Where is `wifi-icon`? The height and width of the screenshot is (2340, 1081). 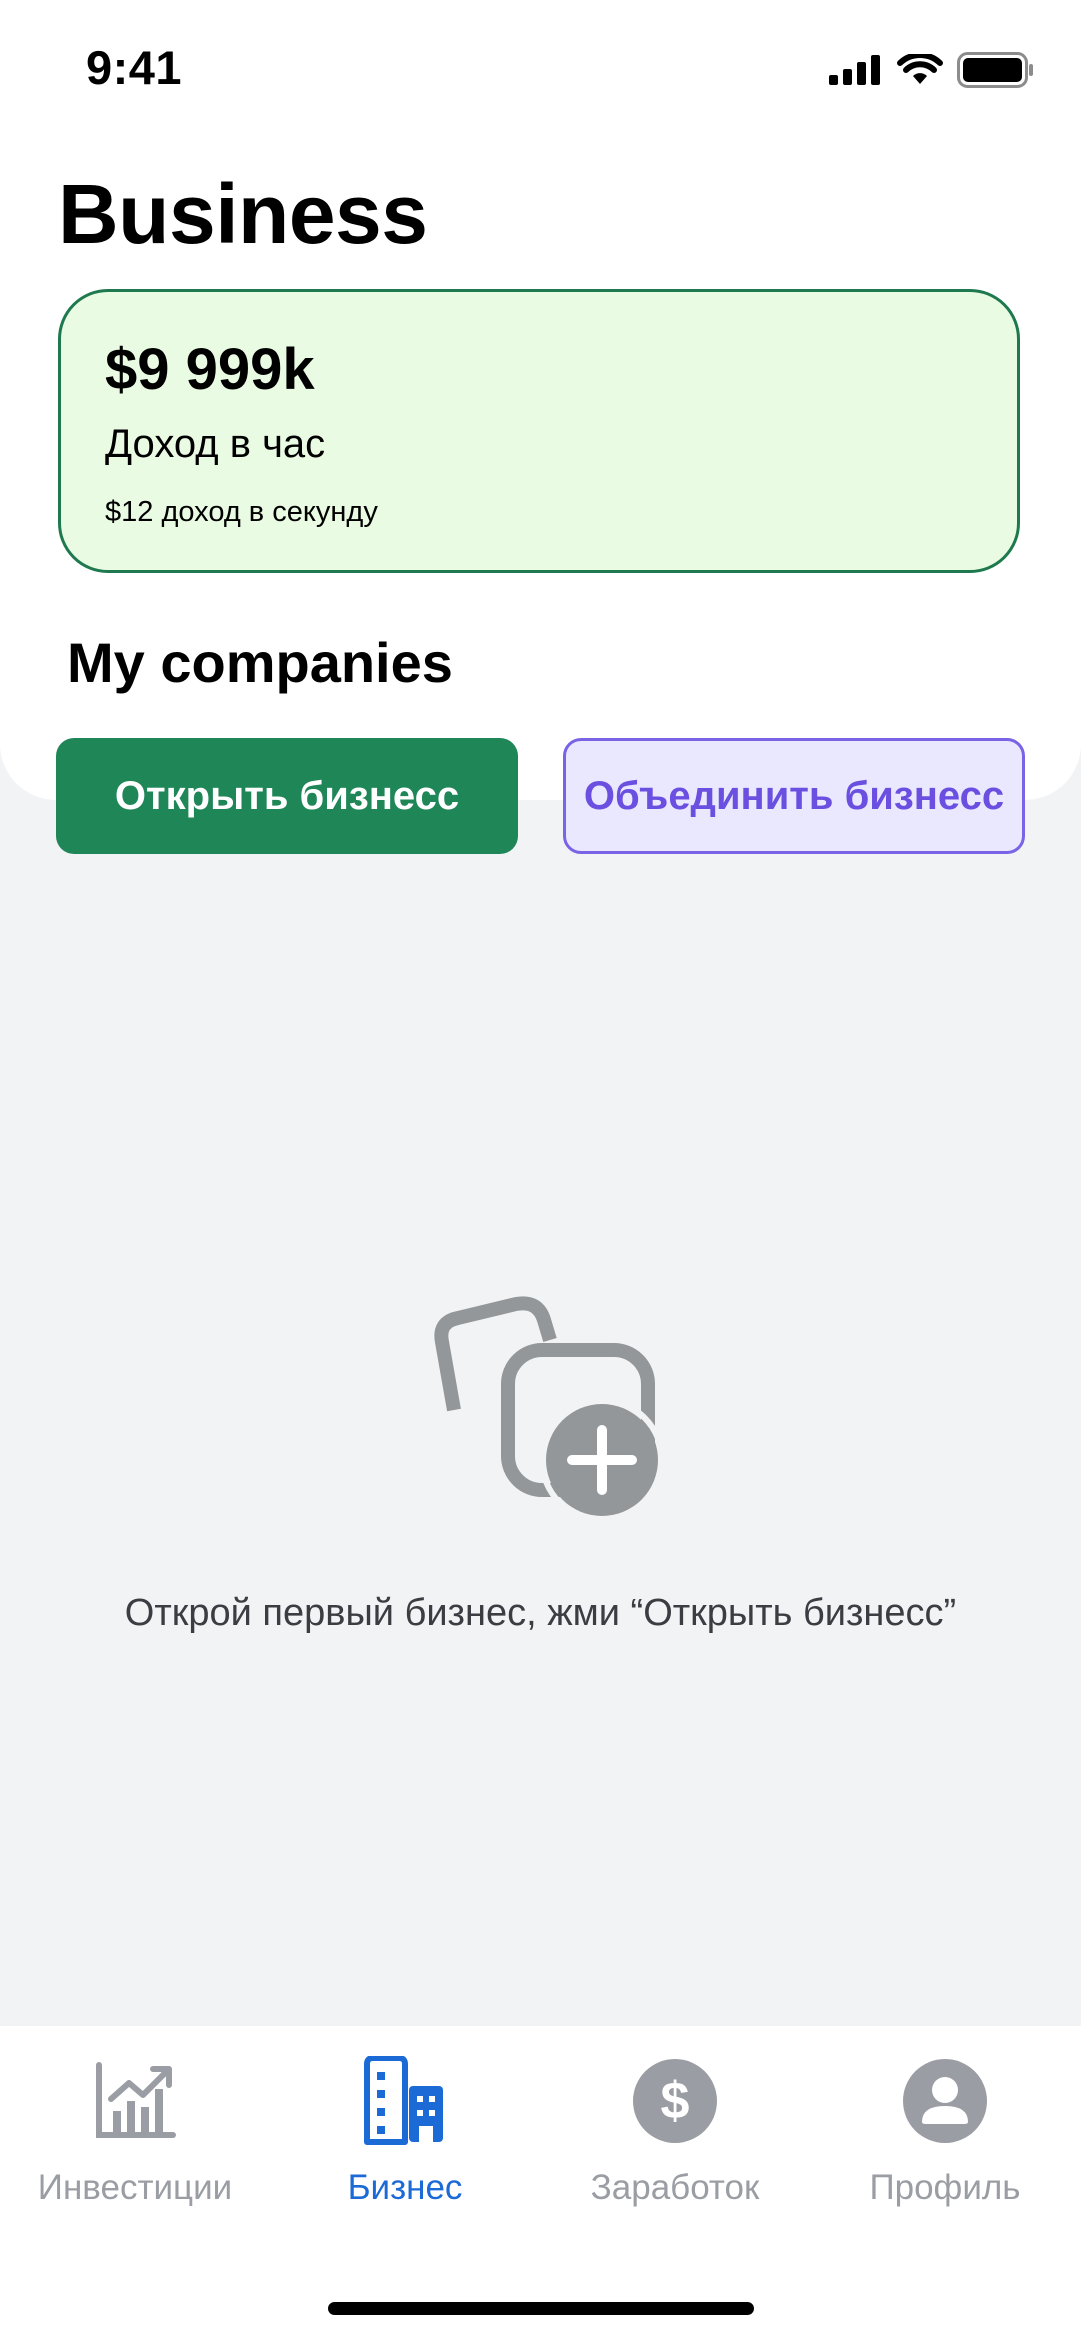 wifi-icon is located at coordinates (920, 69).